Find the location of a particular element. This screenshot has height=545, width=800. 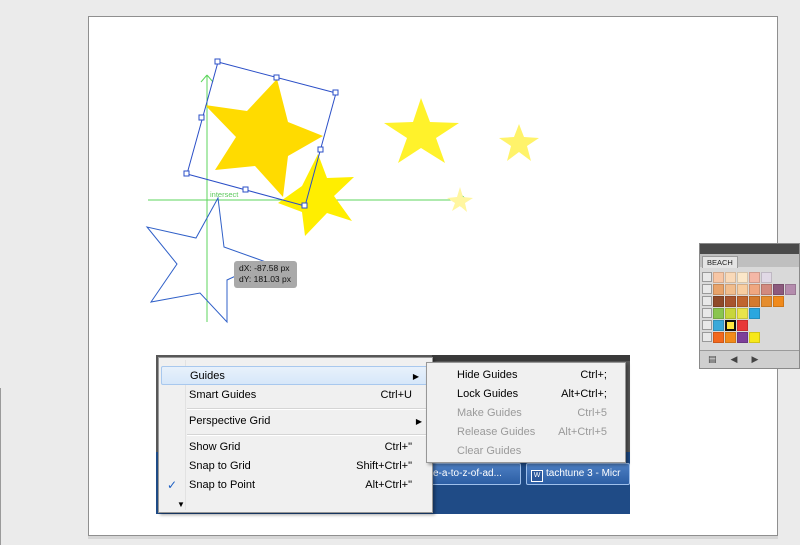

more-items-chevron-icon: ▼ is located at coordinates (181, 504).